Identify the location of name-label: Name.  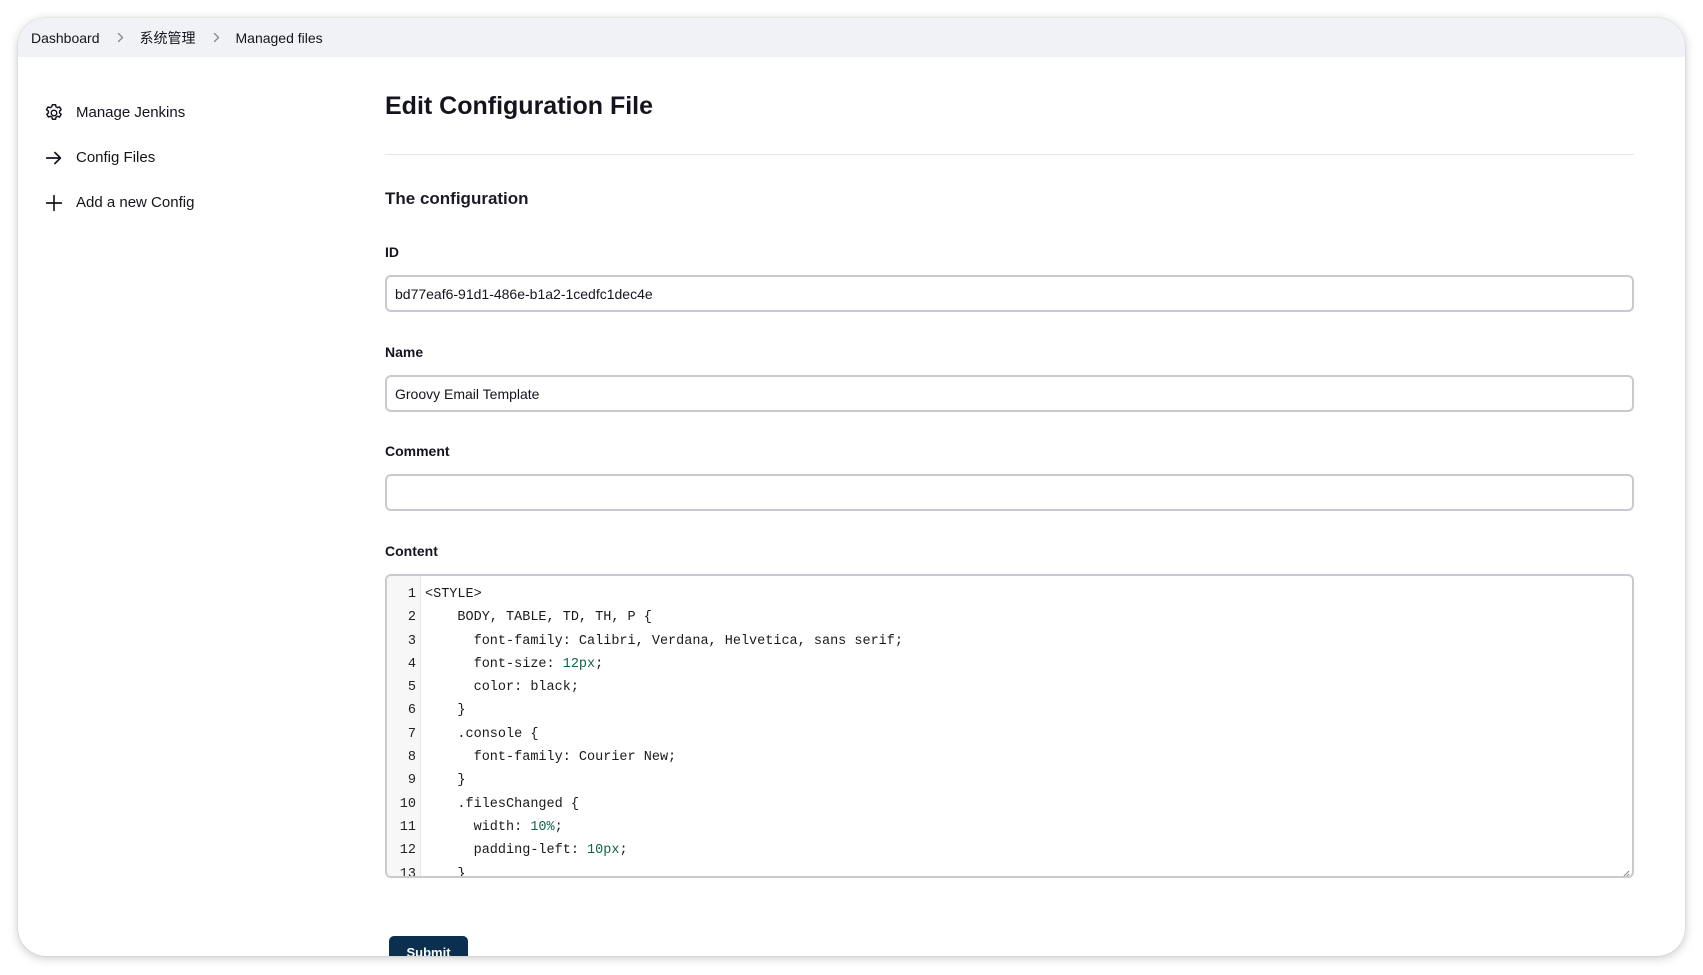
(404, 352).